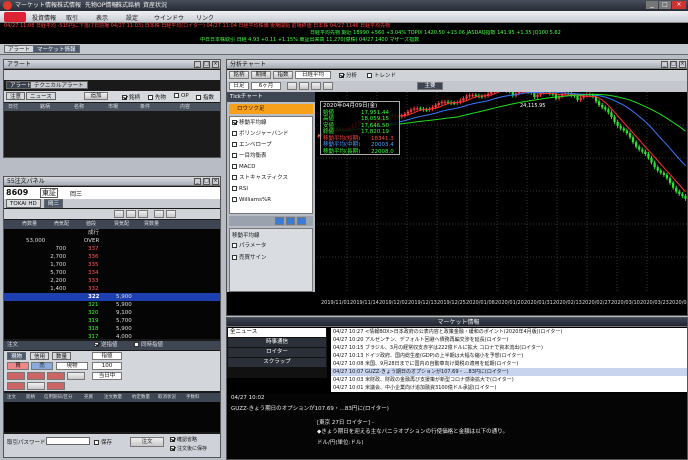  Describe the element at coordinates (341, 75) in the screenshot. I see `chart-tab-analysis-radio` at that location.